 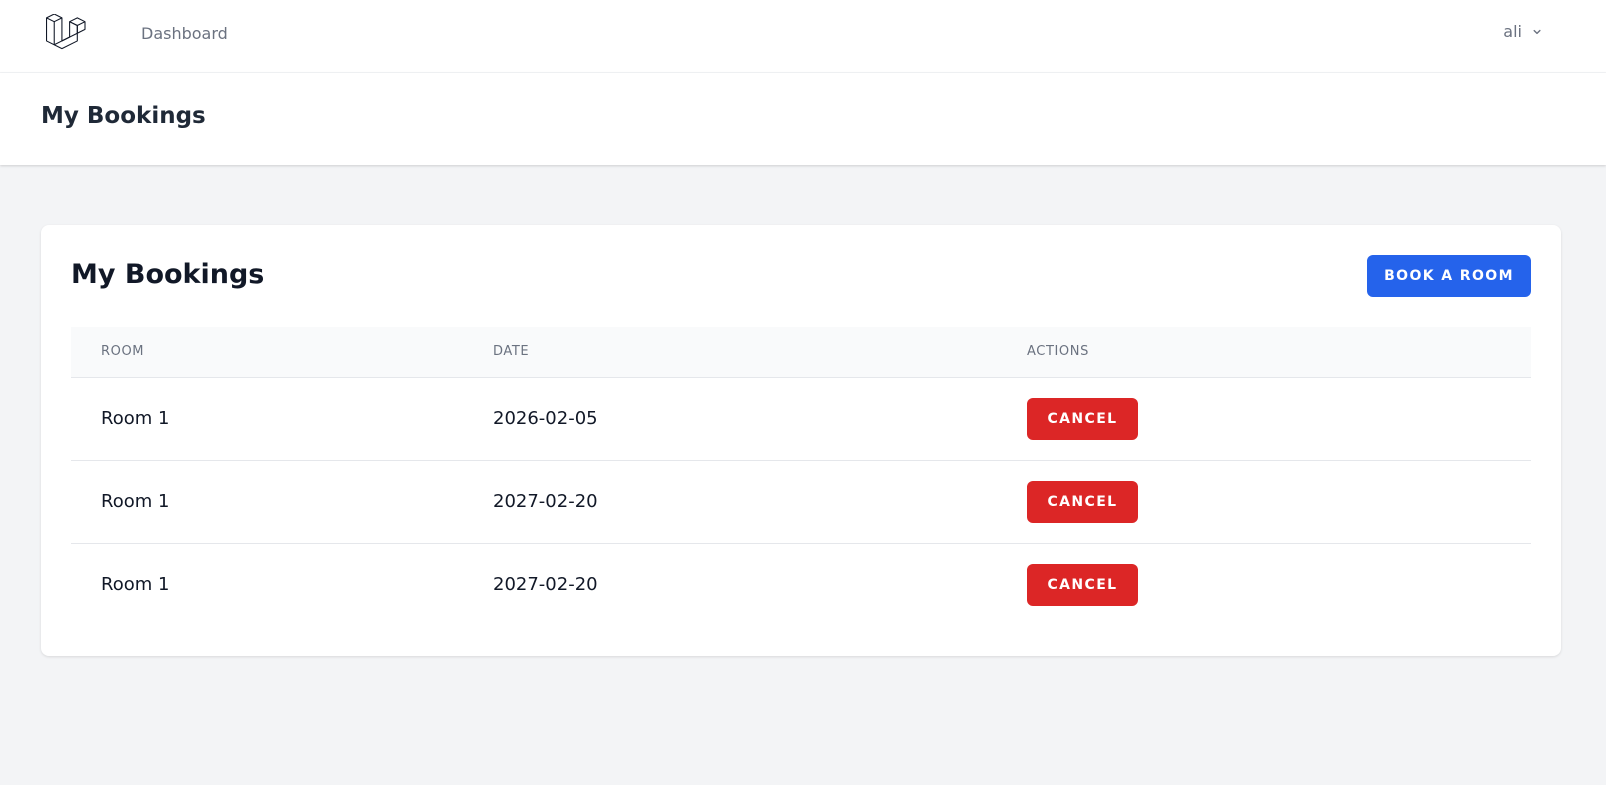 I want to click on laravel-logo-icon, so click(x=65, y=34).